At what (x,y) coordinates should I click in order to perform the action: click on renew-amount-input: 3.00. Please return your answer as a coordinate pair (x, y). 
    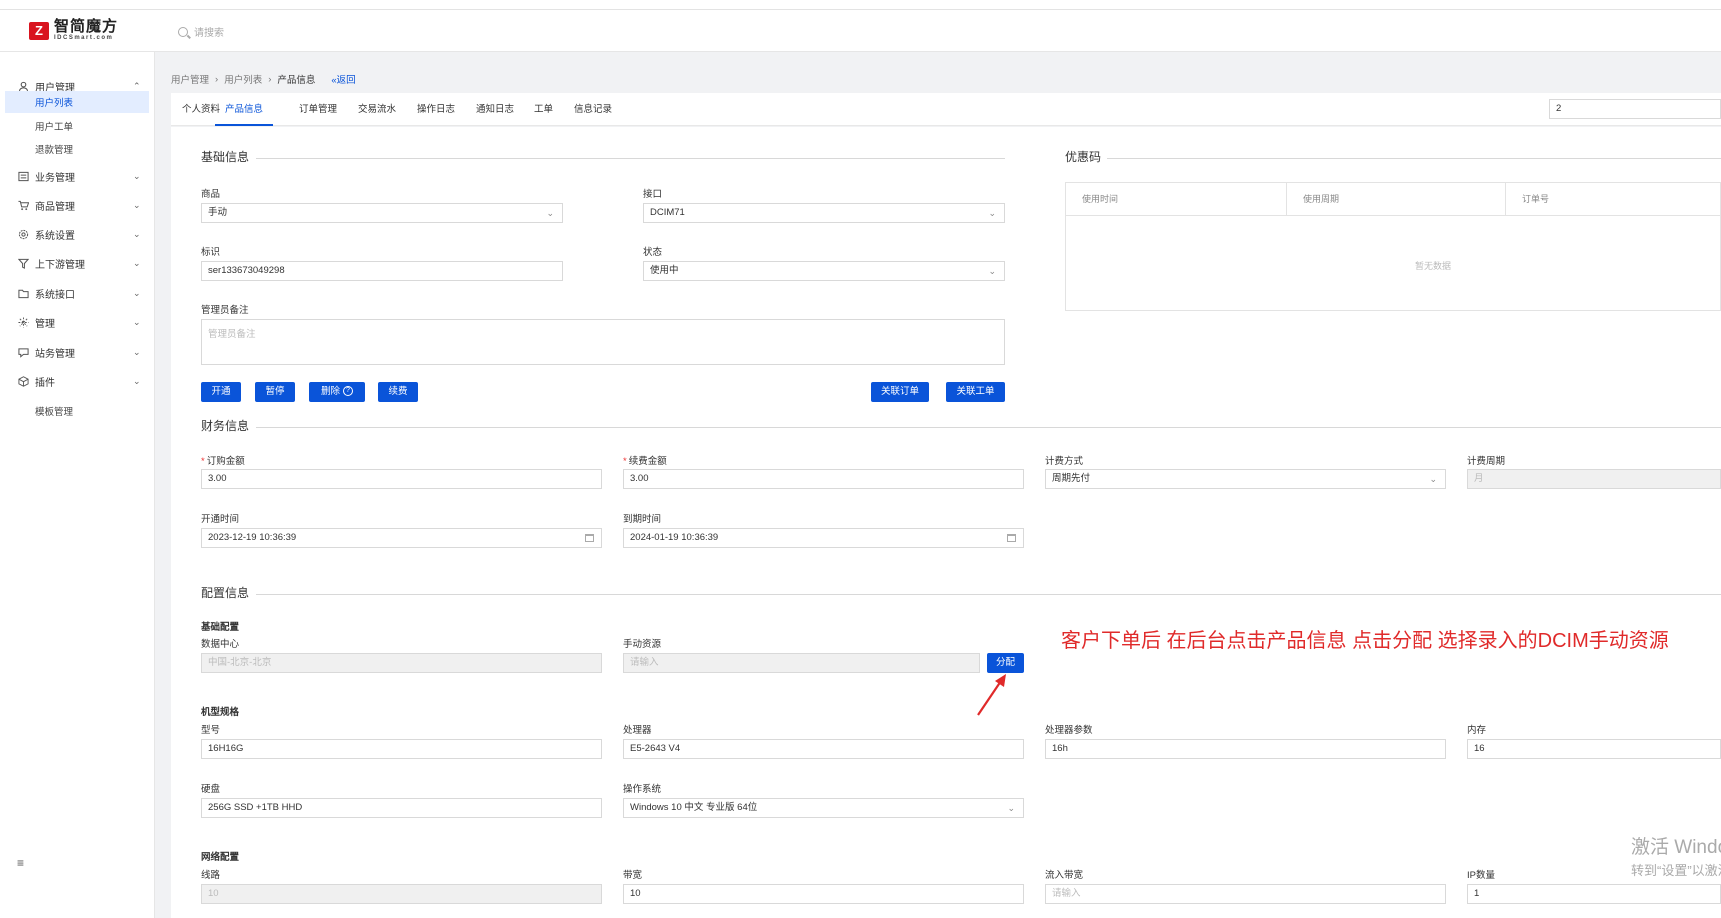
    Looking at the image, I should click on (823, 479).